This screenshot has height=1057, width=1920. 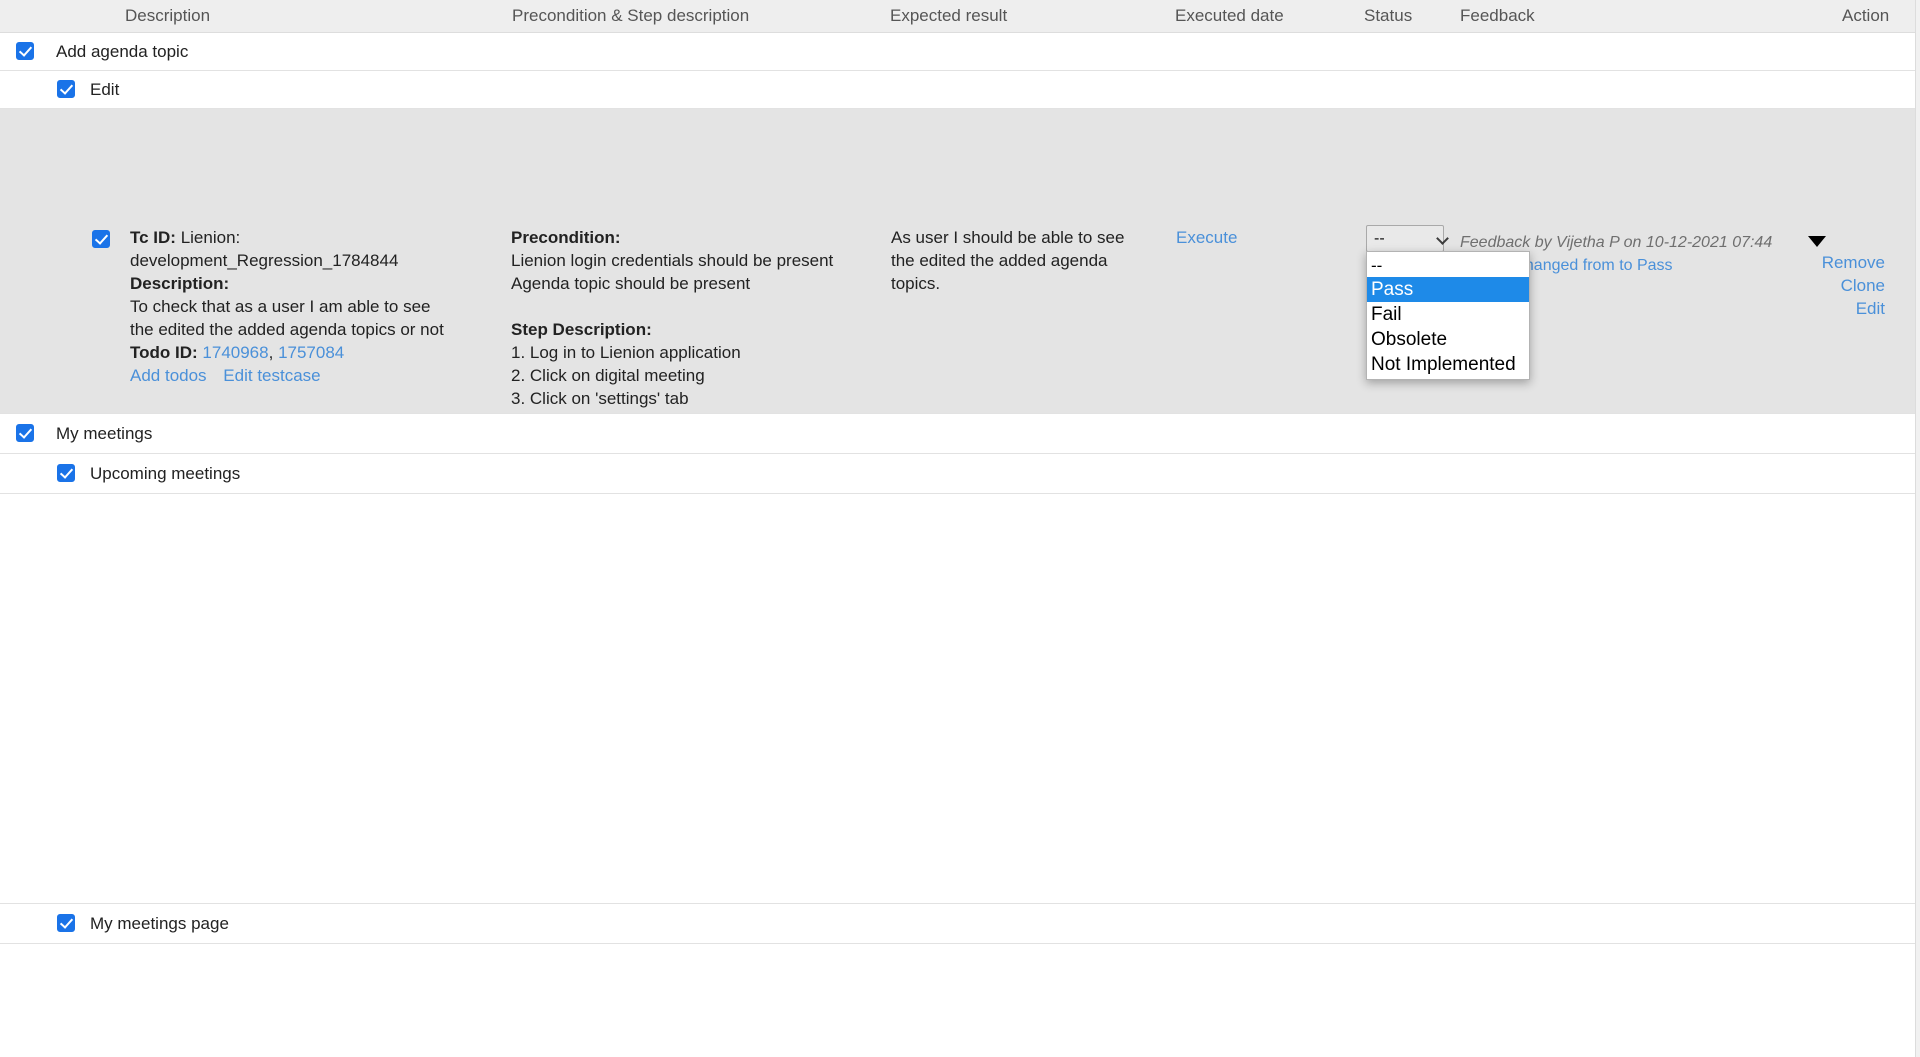 I want to click on group-label: My meetings page, so click(x=159, y=923).